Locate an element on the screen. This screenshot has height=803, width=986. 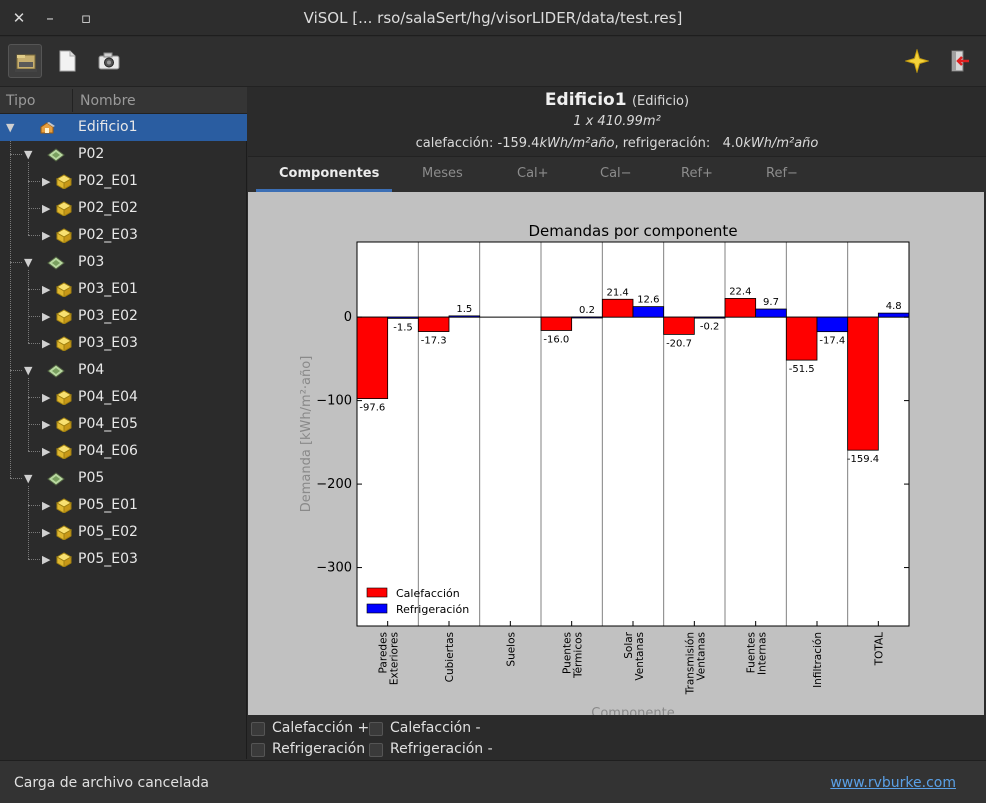
tree-item-label: P02_E03 is located at coordinates (108, 235).